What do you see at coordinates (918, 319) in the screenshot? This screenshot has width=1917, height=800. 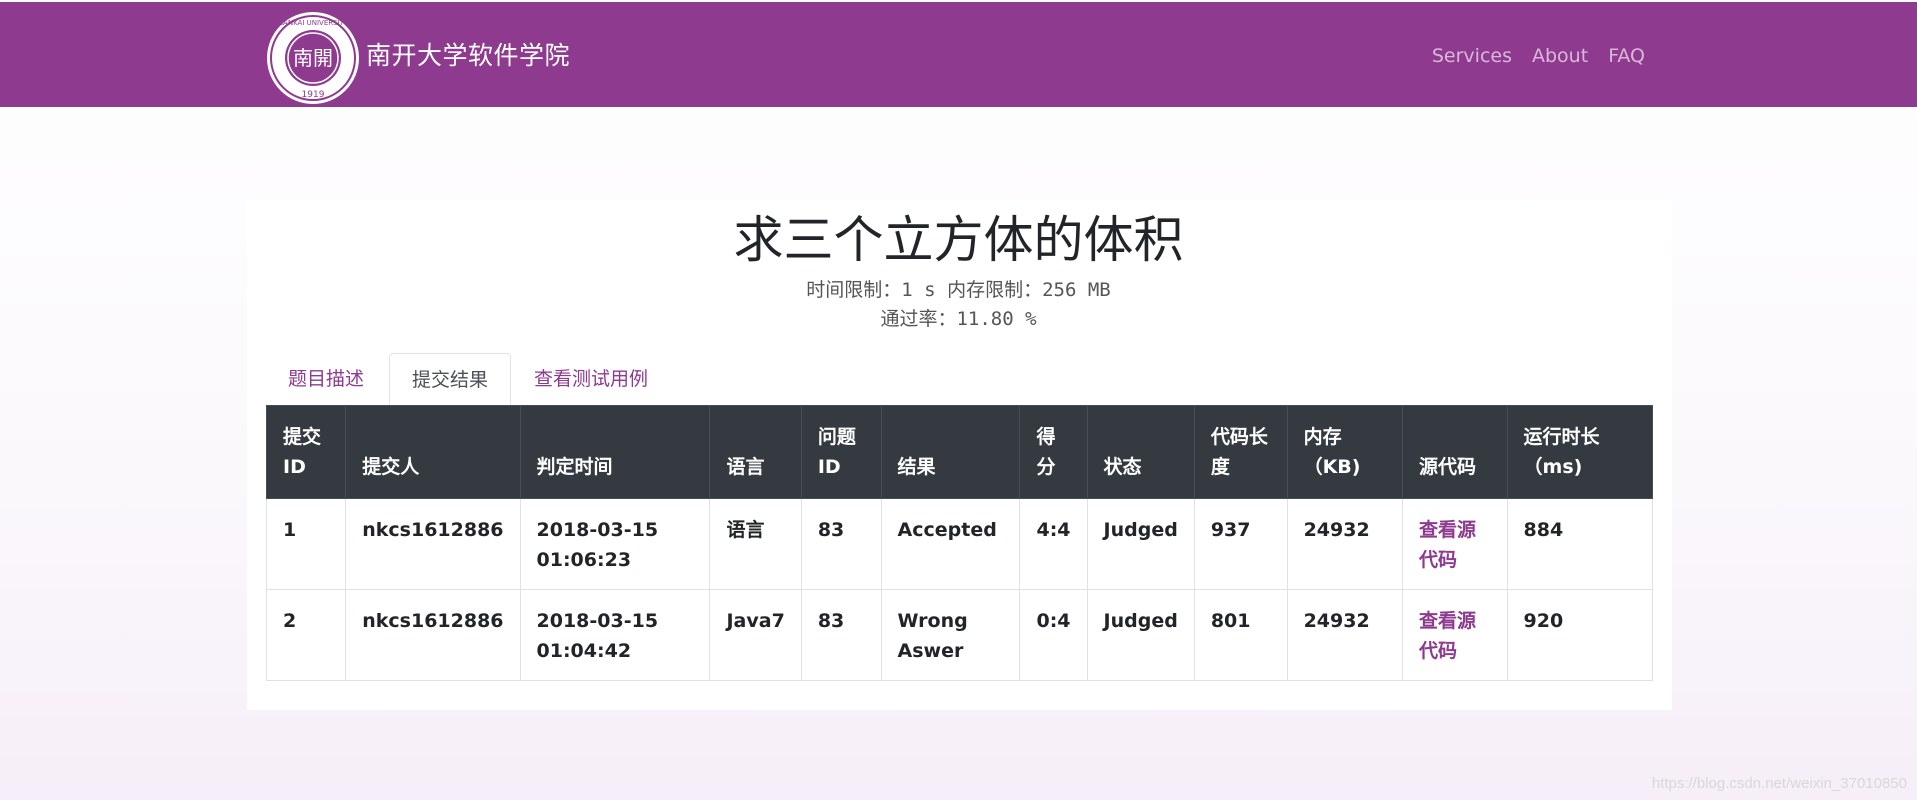 I see `pass-rate-label: 通过率：` at bounding box center [918, 319].